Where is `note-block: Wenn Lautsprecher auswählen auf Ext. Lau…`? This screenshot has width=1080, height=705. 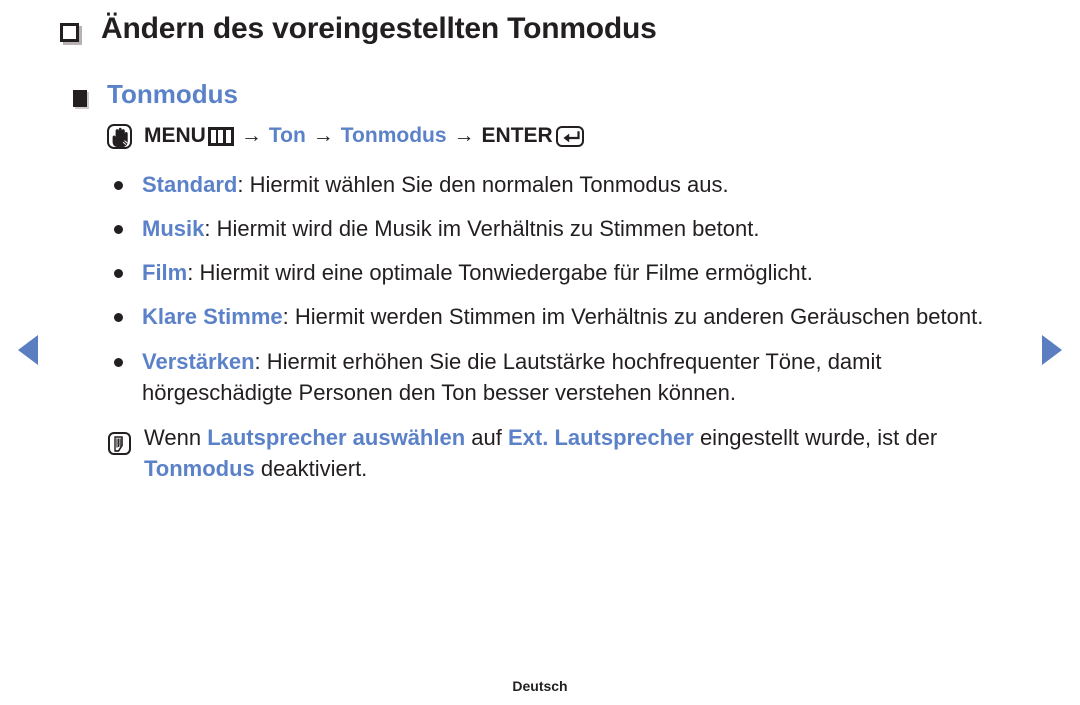 note-block: Wenn Lautsprecher auswählen auf Ext. Lau… is located at coordinates (550, 453).